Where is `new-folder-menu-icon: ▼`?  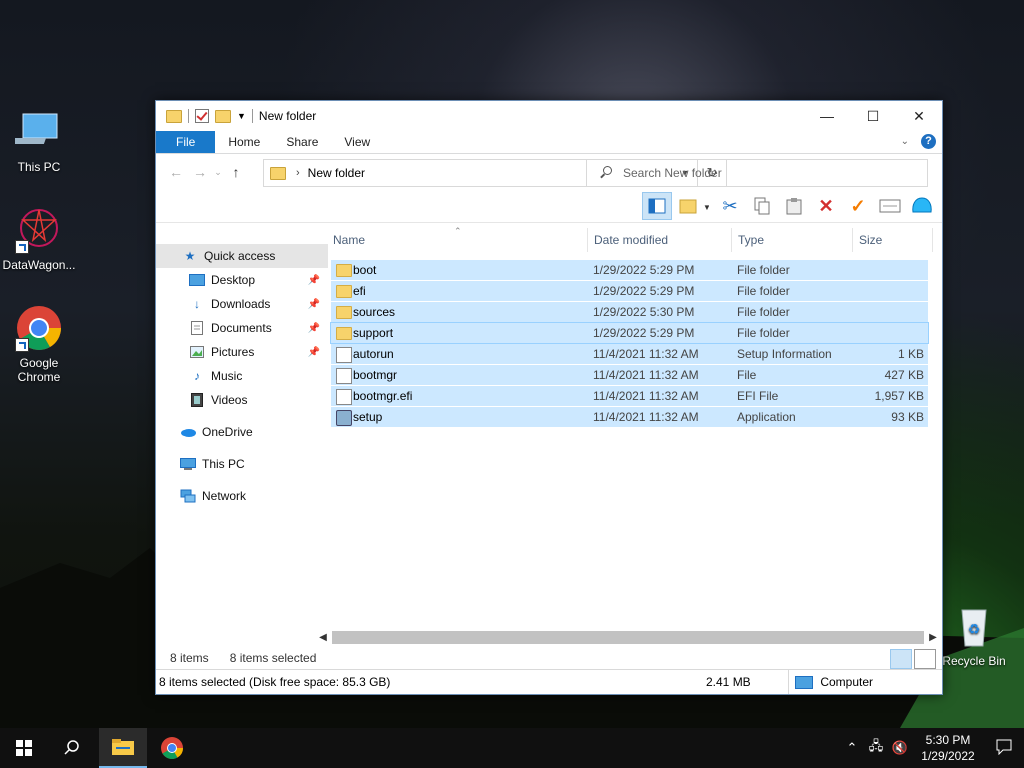
new-folder-menu-icon: ▼ is located at coordinates (694, 206).